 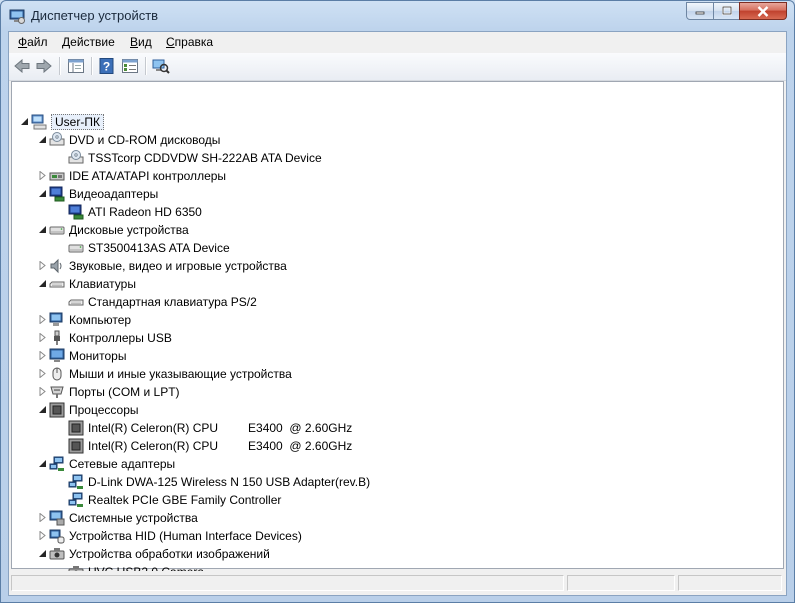 What do you see at coordinates (132, 176) in the screenshot?
I see `device-category: IDE ATA/ATAPI контроллеры` at bounding box center [132, 176].